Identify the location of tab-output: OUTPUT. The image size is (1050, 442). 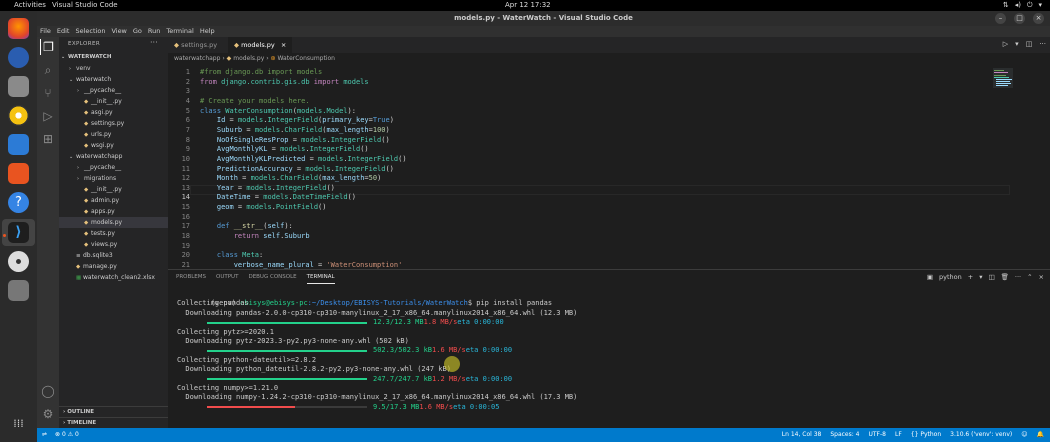
(227, 277).